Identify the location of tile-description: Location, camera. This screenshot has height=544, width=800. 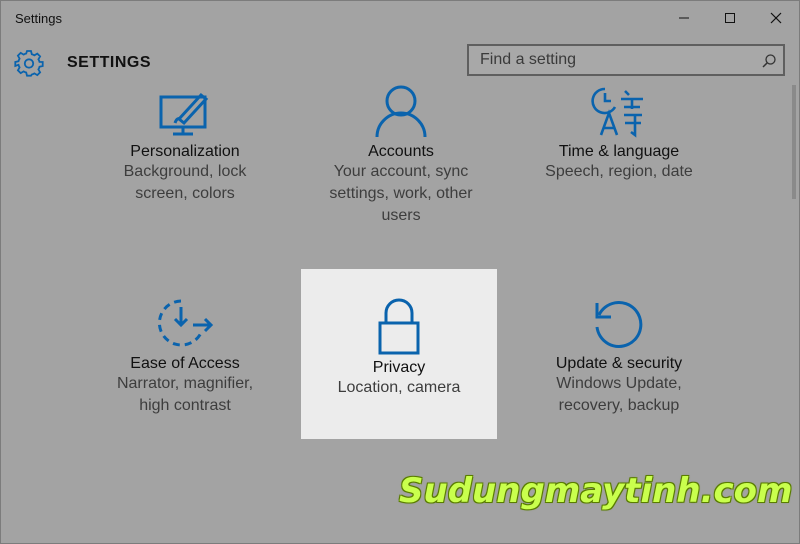
(399, 388).